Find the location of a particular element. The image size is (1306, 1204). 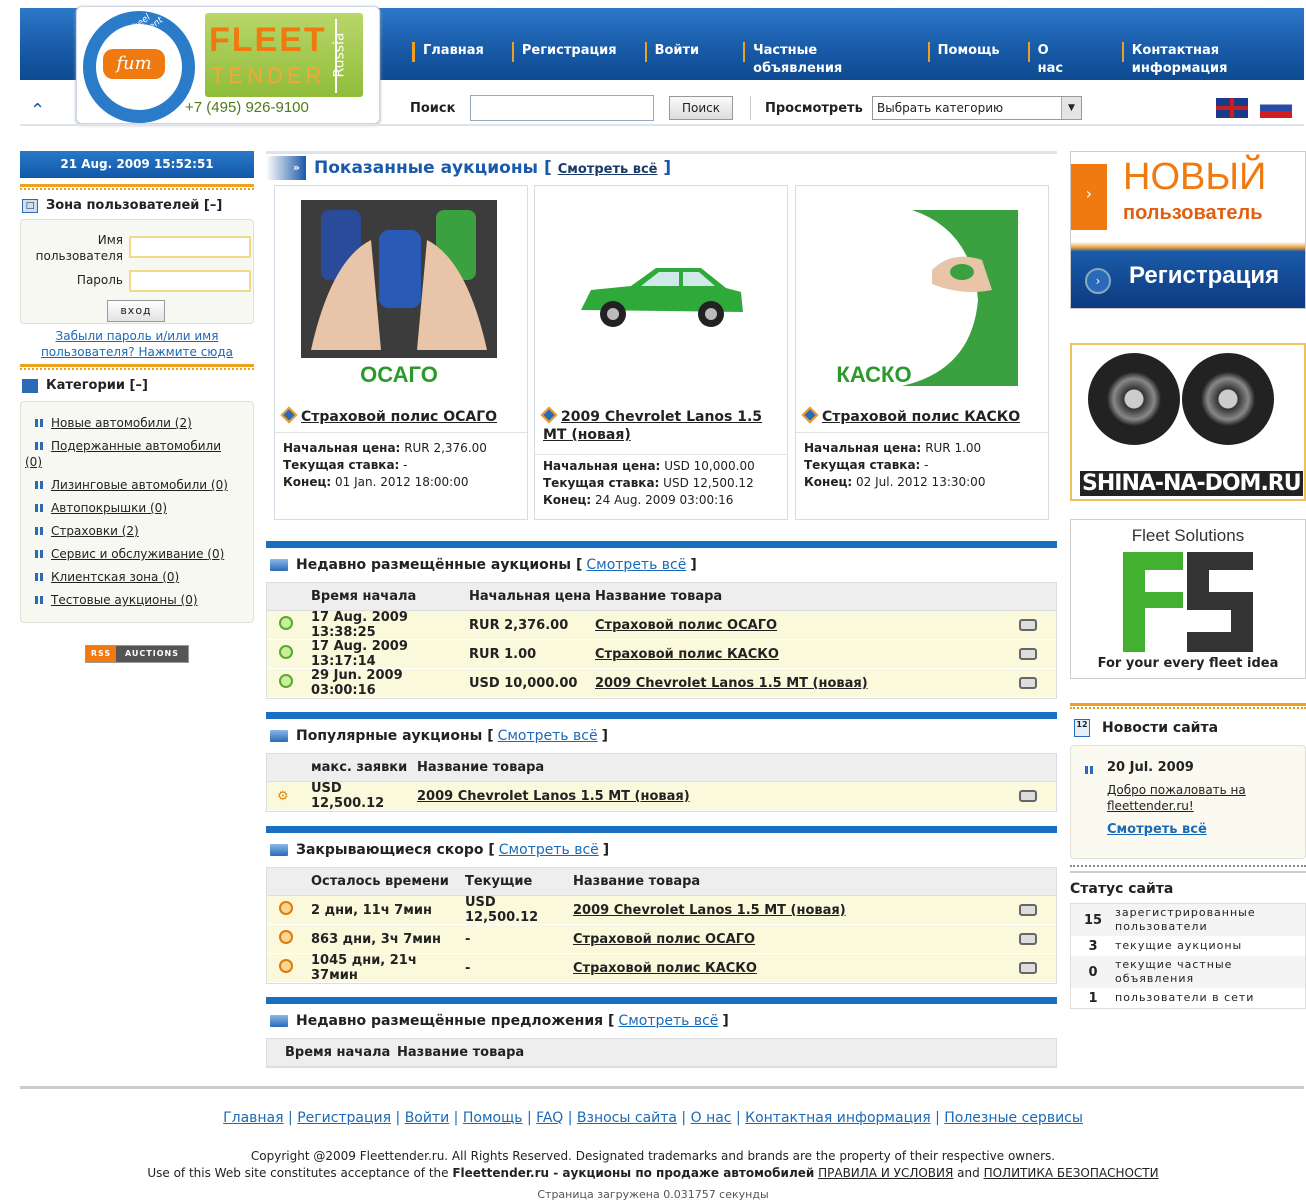

rss-auctions-button: RSS AUCTIONS is located at coordinates (137, 654).